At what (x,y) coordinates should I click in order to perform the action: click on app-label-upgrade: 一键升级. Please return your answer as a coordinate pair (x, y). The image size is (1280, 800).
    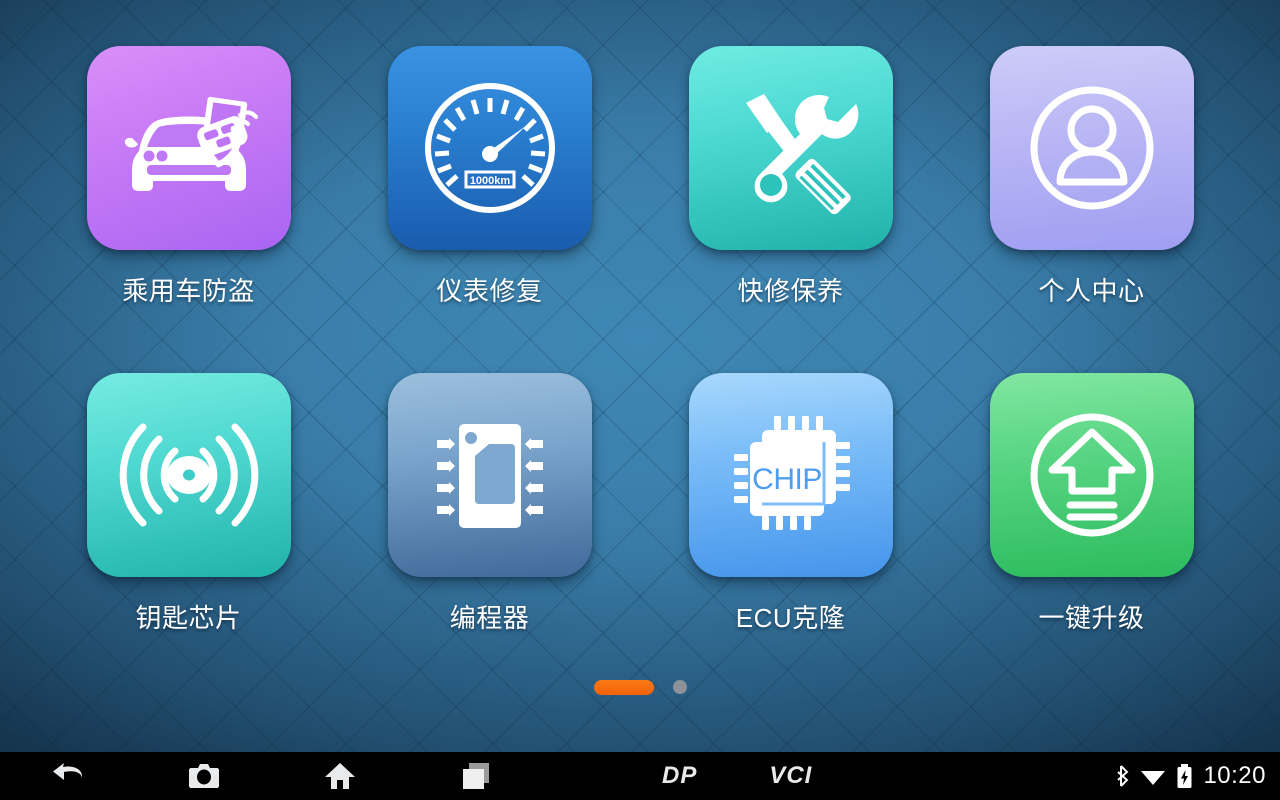
    Looking at the image, I should click on (1091, 618).